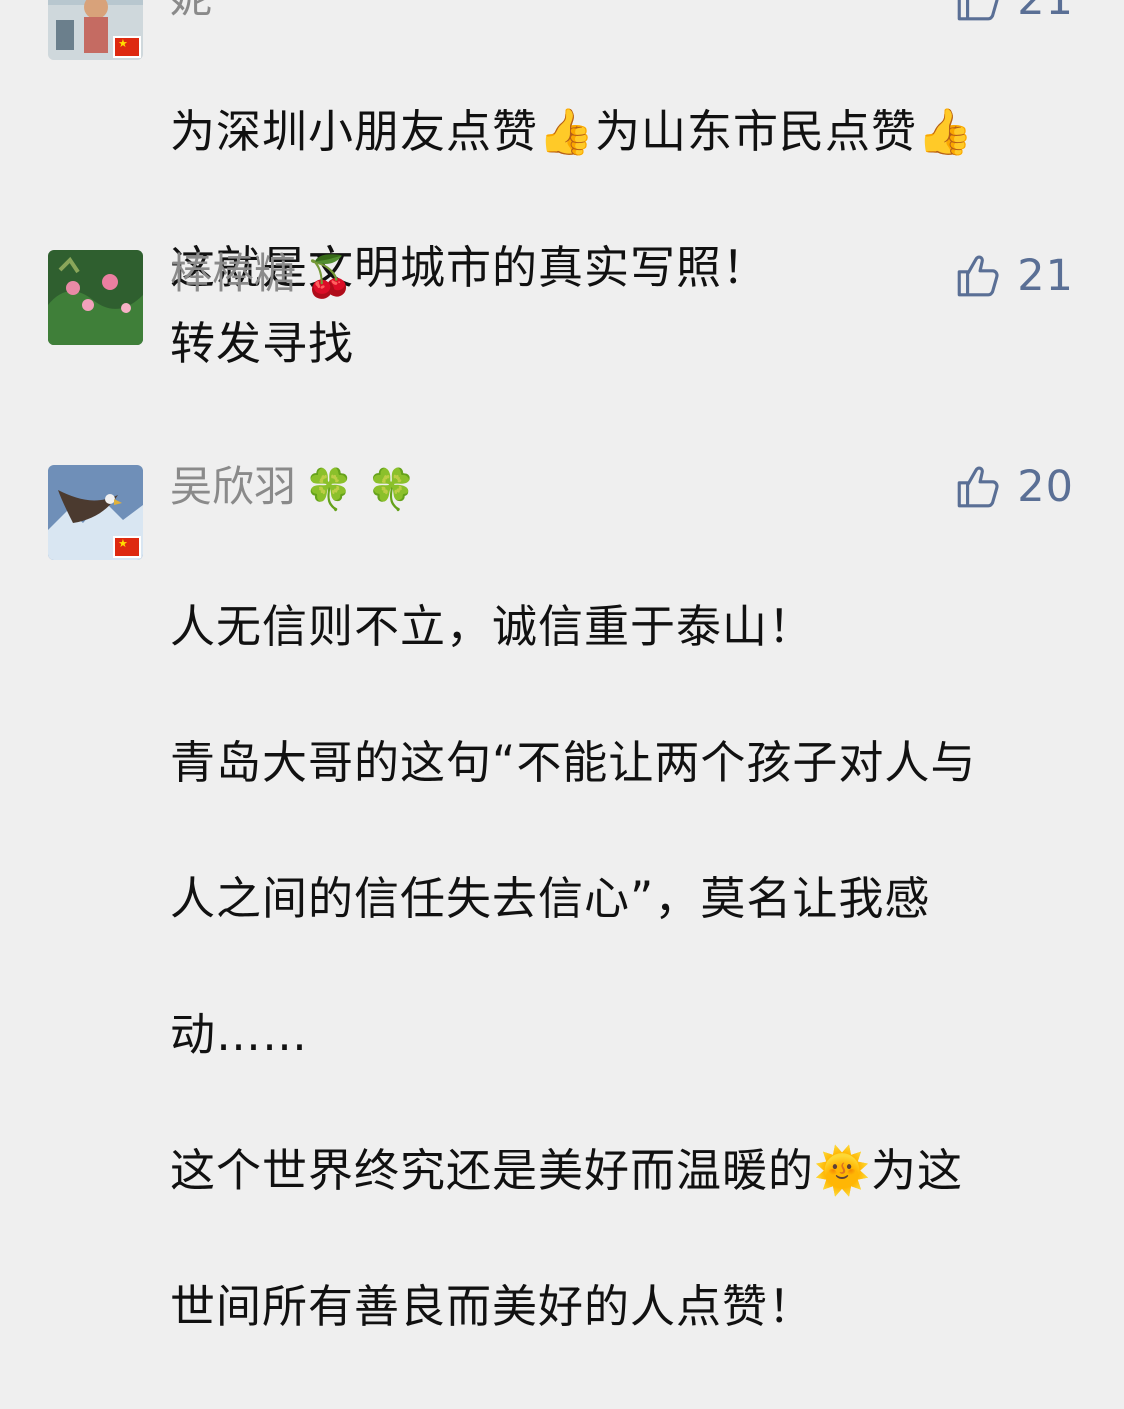 Image resolution: width=1124 pixels, height=1409 pixels. Describe the element at coordinates (573, 762) in the screenshot. I see `comment-line: 青岛大哥的这句“不能让两个孩子对人与` at that location.